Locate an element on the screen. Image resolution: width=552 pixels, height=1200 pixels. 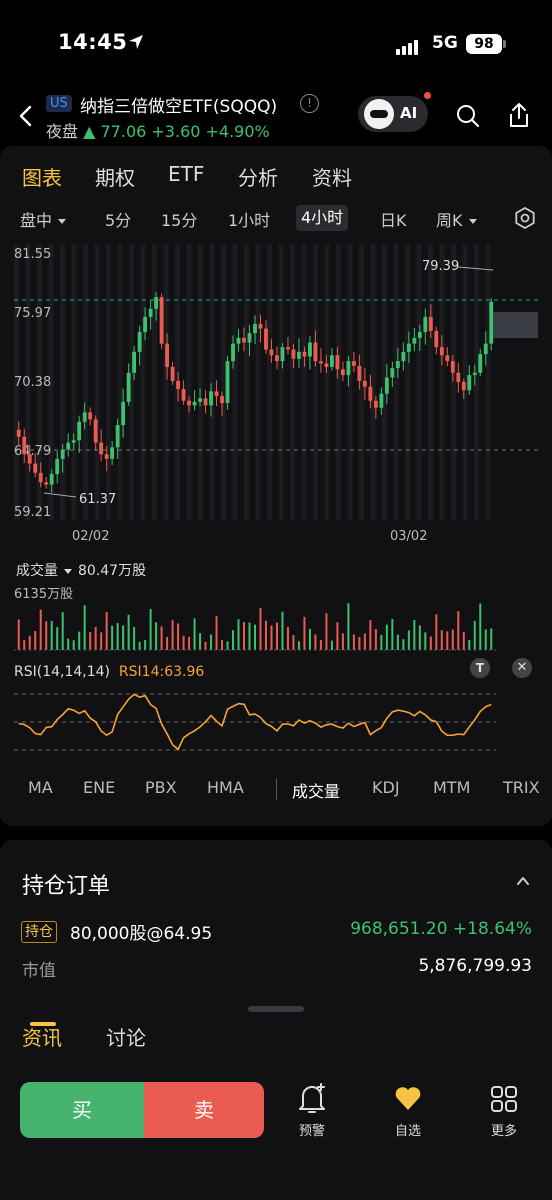
share-icon is located at coordinates (519, 115).